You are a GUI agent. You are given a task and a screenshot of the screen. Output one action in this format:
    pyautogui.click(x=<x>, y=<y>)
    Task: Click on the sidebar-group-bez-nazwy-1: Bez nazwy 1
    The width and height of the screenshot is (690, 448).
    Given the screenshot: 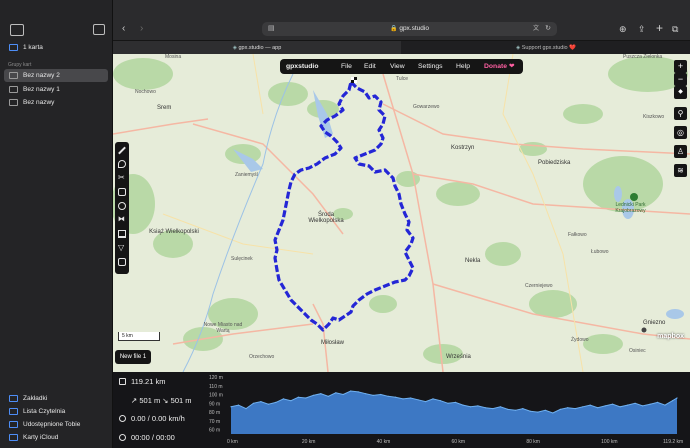 What is the action you would take?
    pyautogui.click(x=56, y=89)
    